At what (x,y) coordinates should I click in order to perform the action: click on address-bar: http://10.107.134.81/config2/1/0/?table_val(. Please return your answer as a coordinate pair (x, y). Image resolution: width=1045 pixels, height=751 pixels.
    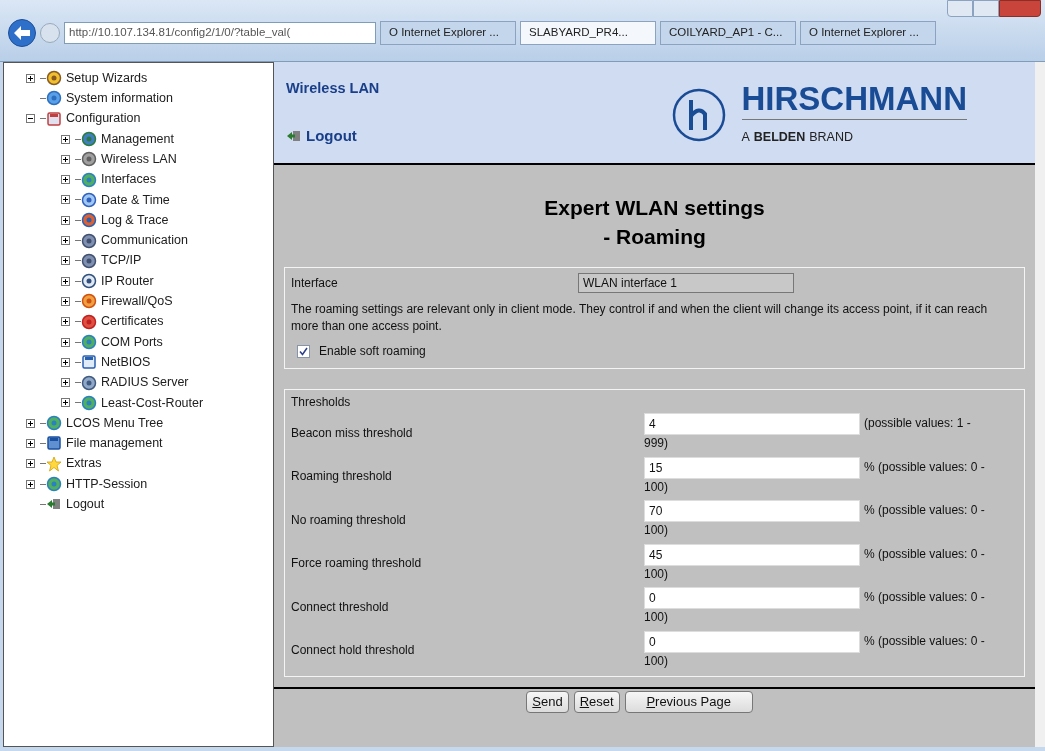
    Looking at the image, I should click on (220, 33).